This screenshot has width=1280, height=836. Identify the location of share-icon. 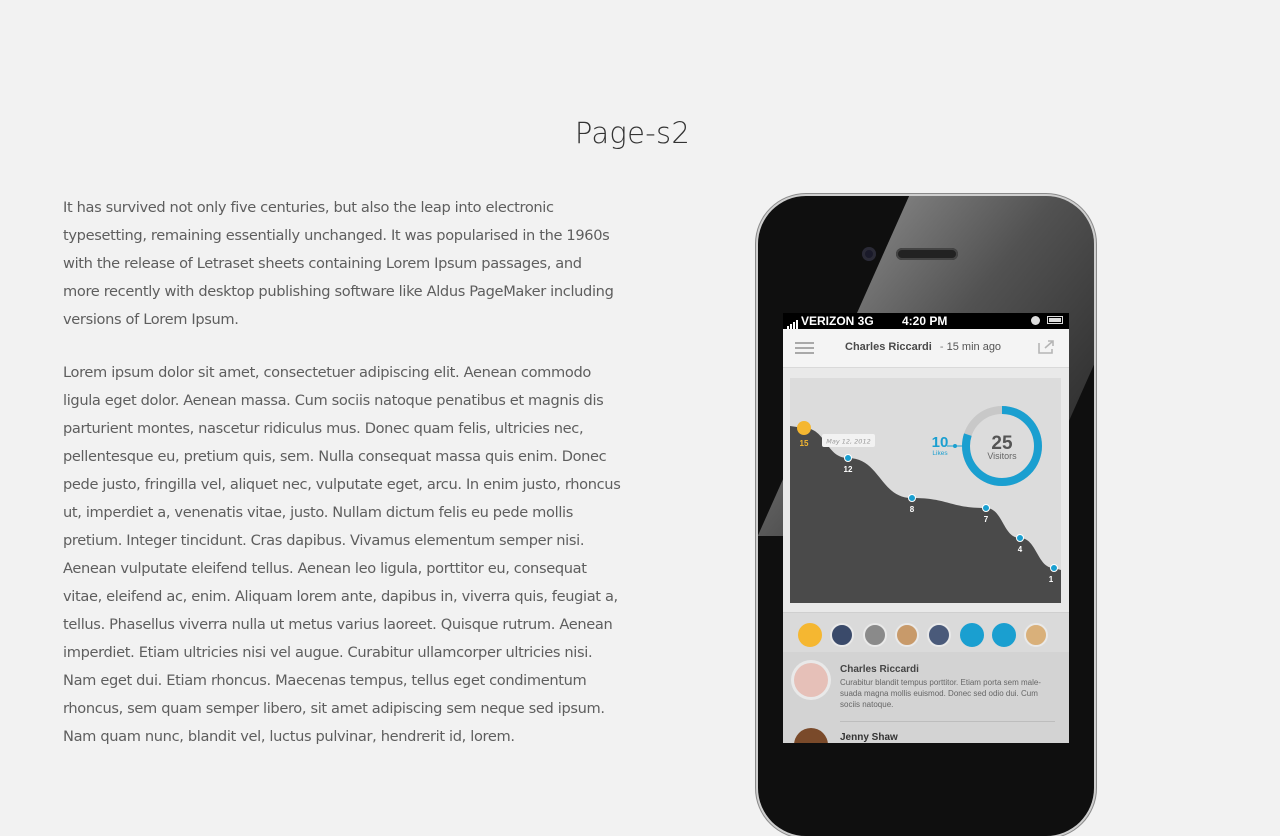
(1046, 347).